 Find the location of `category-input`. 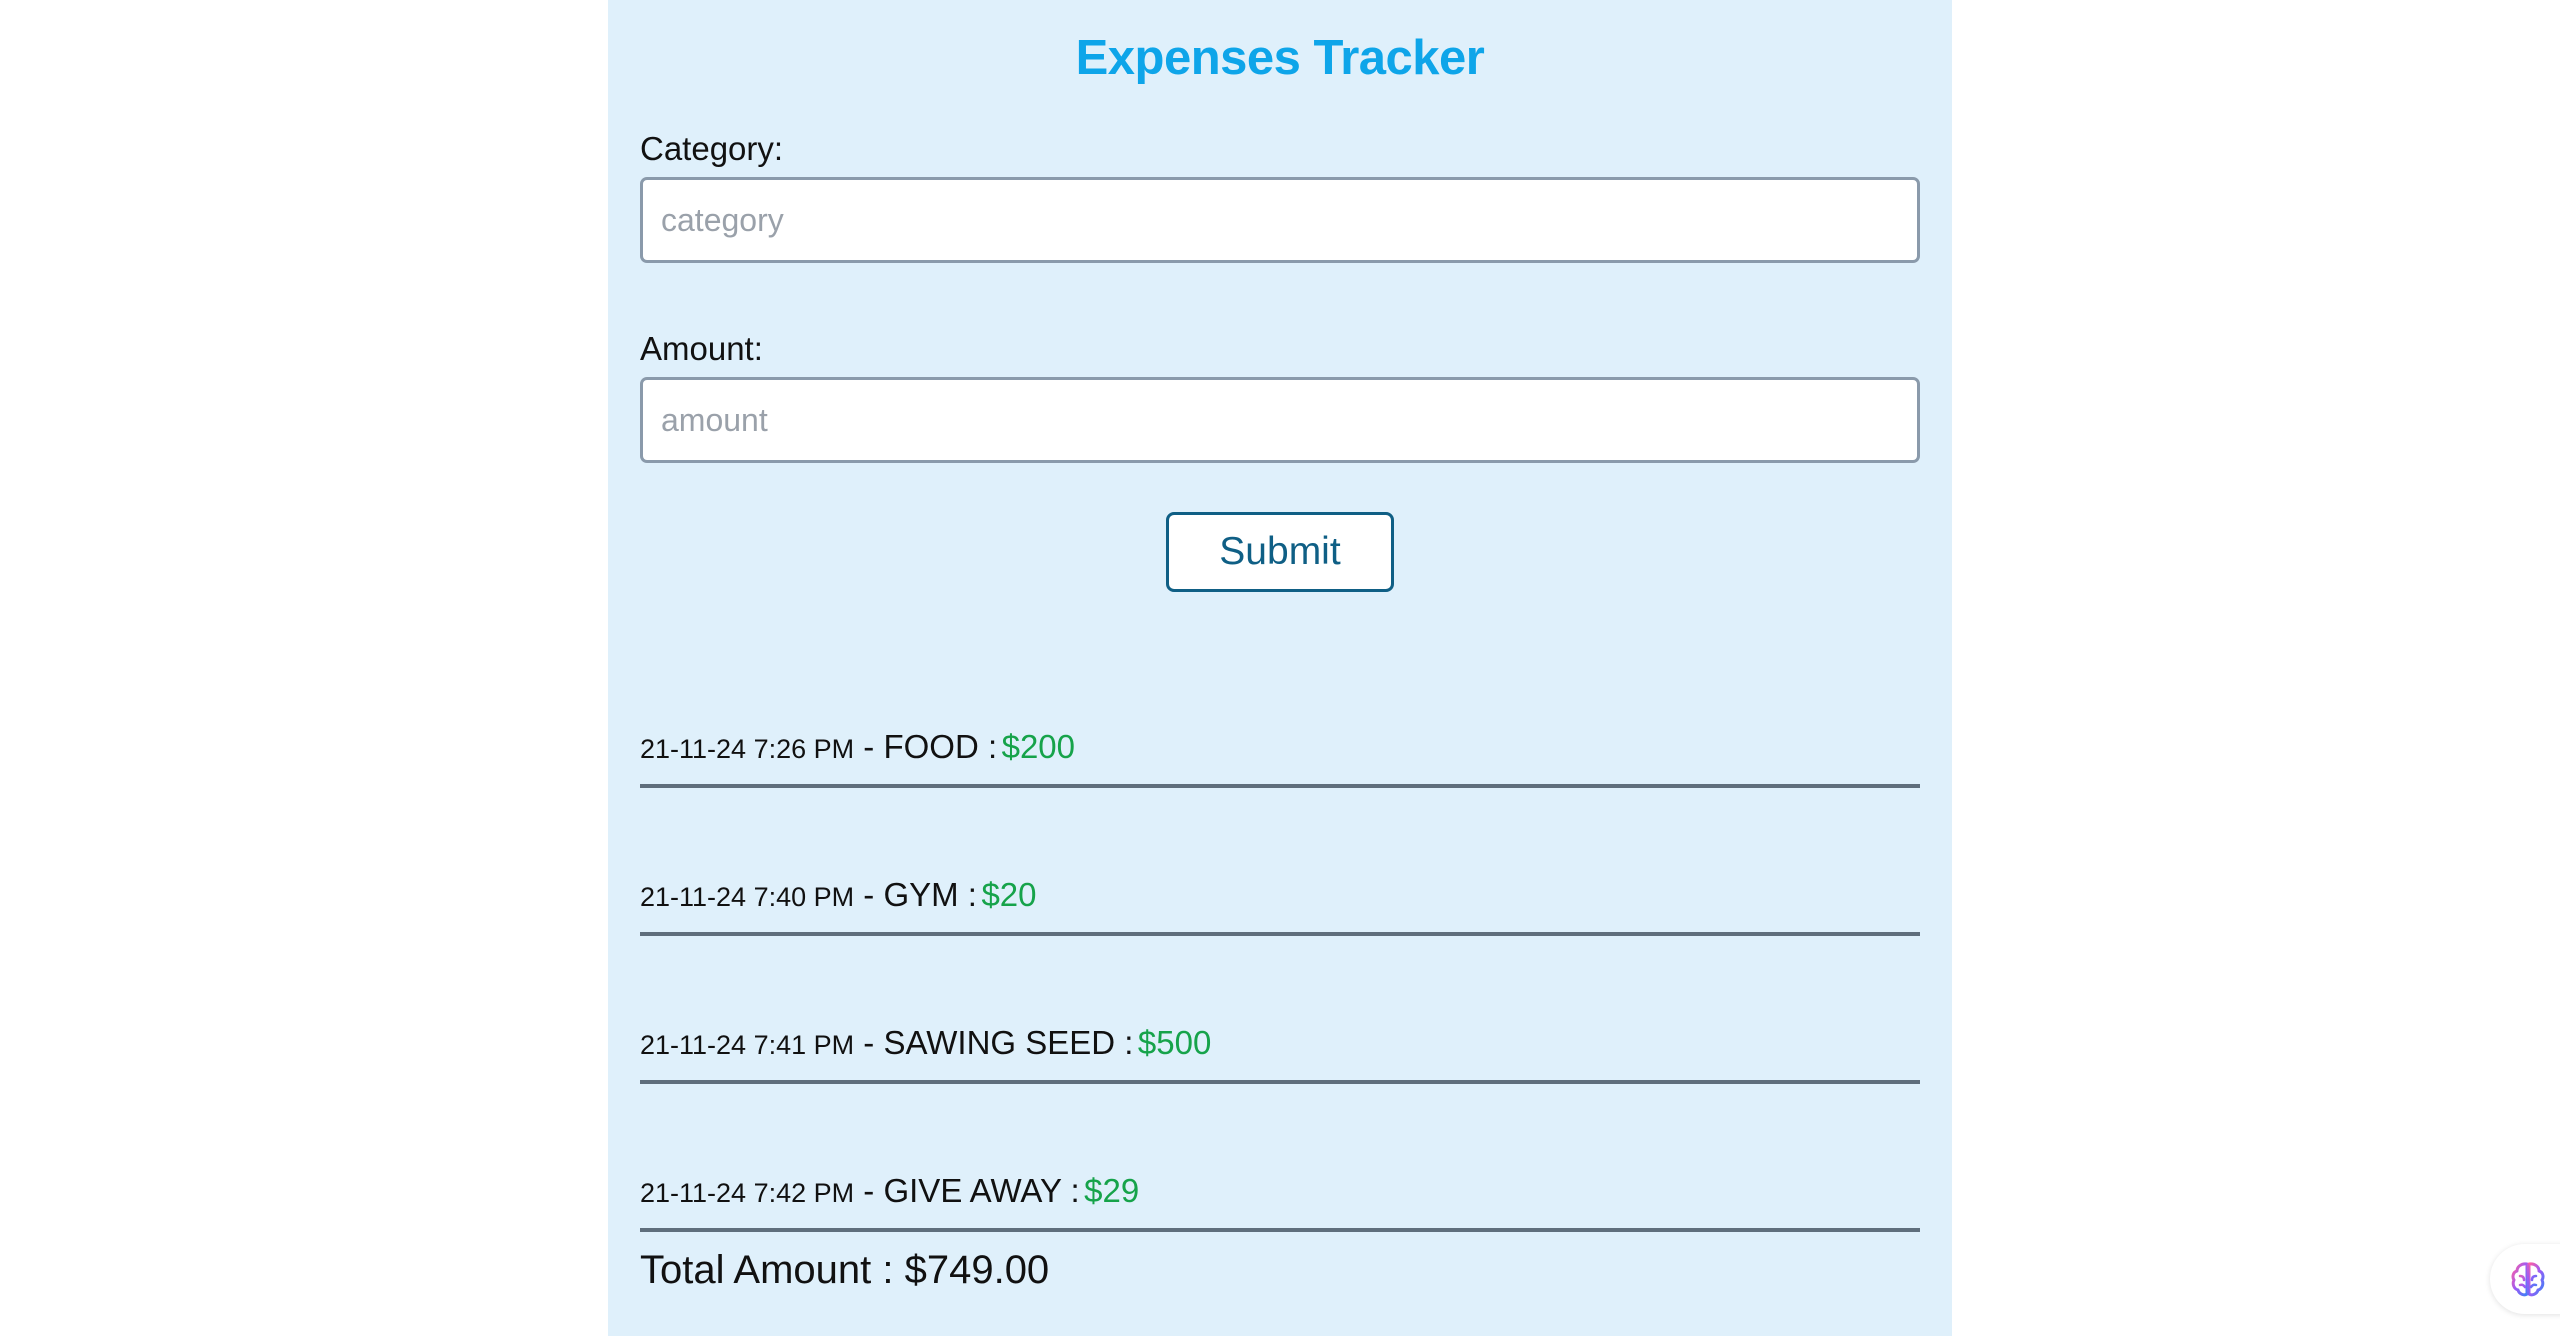

category-input is located at coordinates (1280, 220).